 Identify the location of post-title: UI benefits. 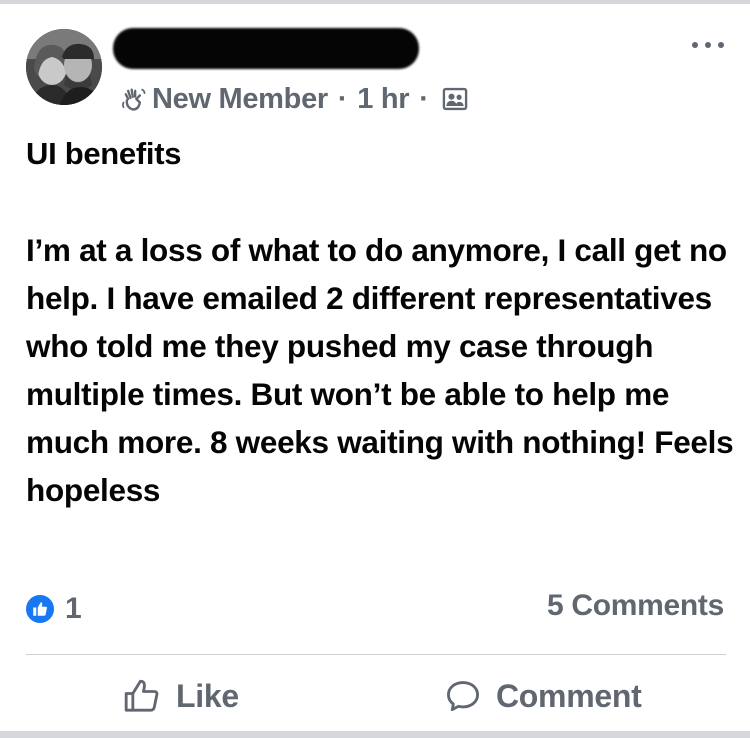
(104, 153).